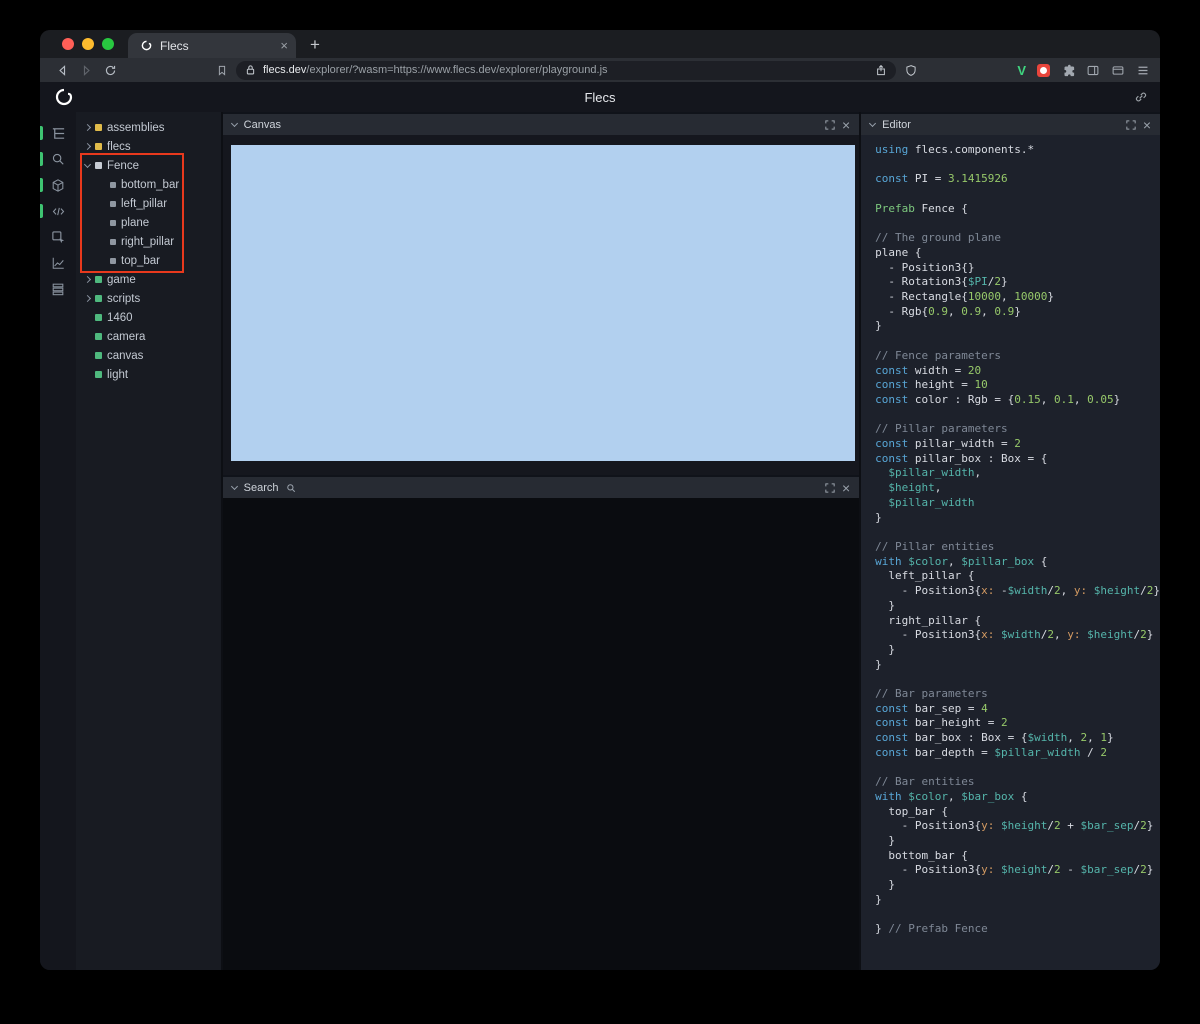 Image resolution: width=1200 pixels, height=1024 pixels. I want to click on extensions-area: V, so click(1083, 70).